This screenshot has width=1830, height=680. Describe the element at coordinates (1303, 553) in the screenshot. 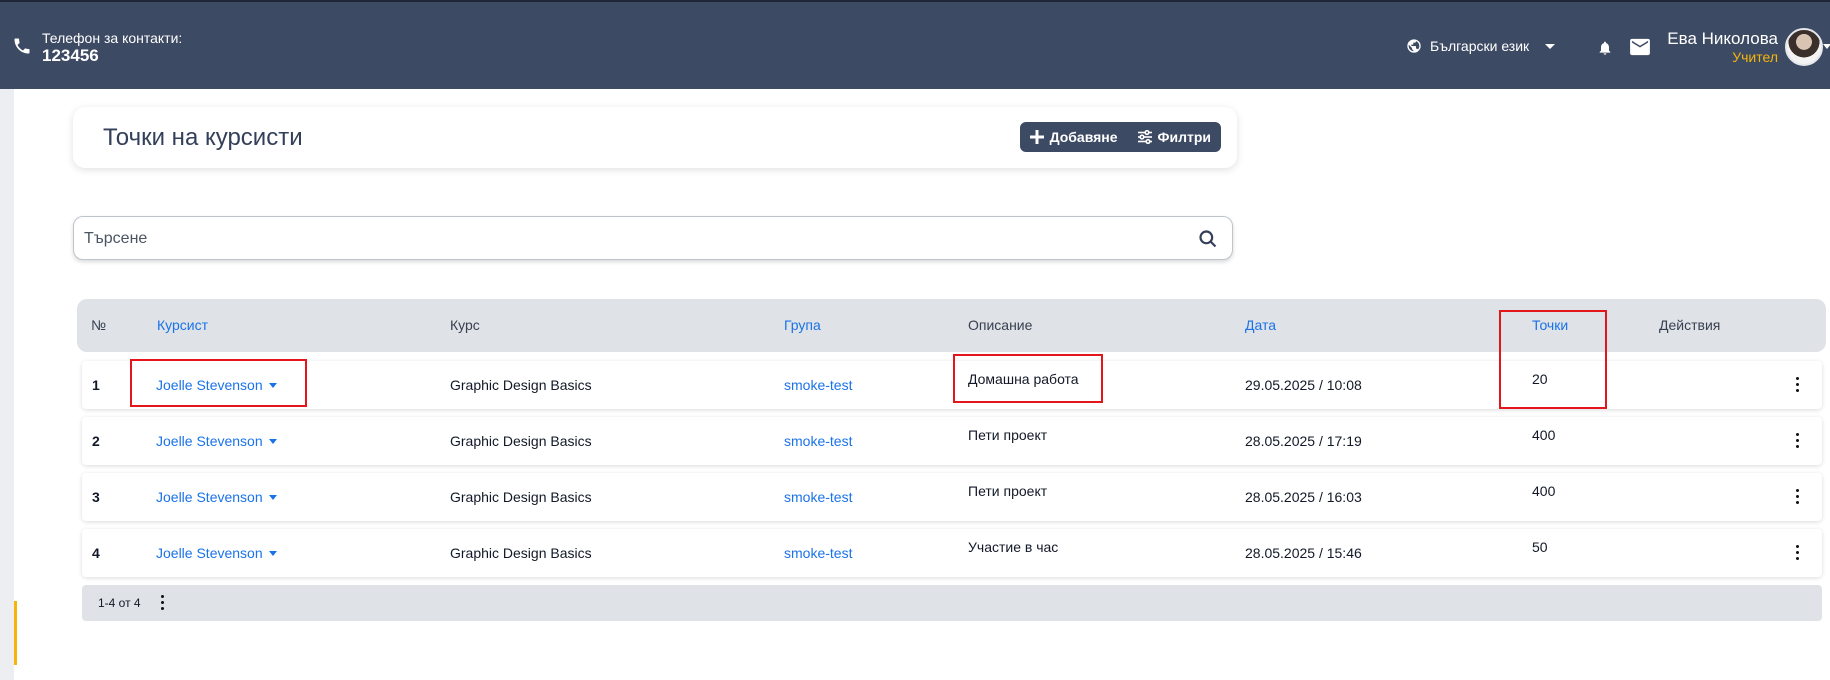

I see `date: 28.05.2025 / 15:46` at that location.